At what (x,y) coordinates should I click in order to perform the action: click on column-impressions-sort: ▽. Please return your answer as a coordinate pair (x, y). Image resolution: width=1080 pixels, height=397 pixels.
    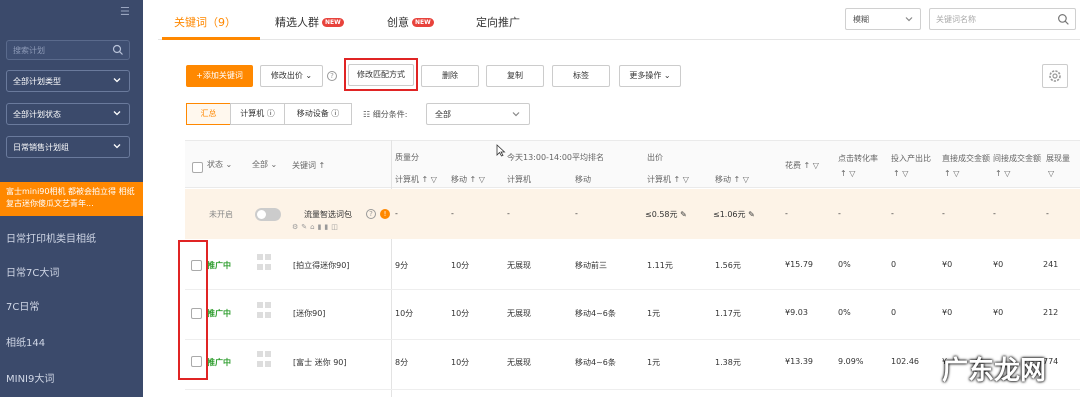
    Looking at the image, I should click on (1051, 173).